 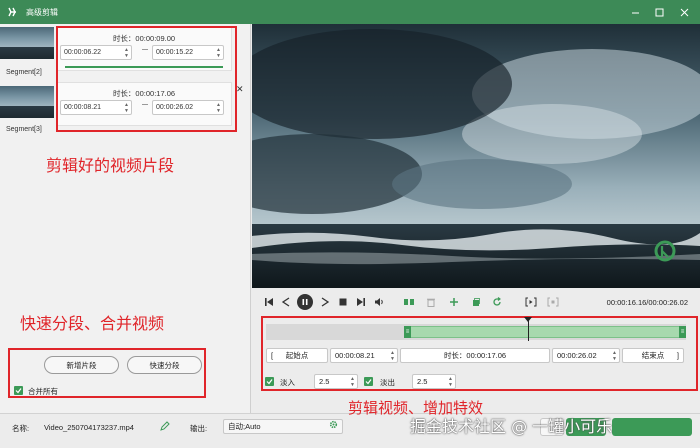 I want to click on stop-button, so click(x=343, y=302).